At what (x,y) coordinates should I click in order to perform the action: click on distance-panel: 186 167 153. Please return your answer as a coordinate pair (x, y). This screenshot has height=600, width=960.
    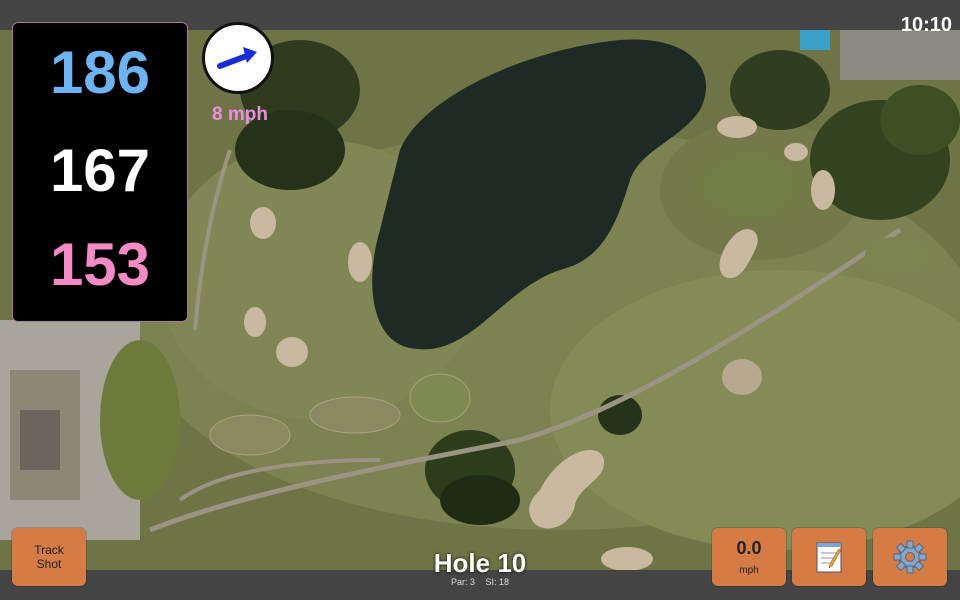
    Looking at the image, I should click on (100, 172).